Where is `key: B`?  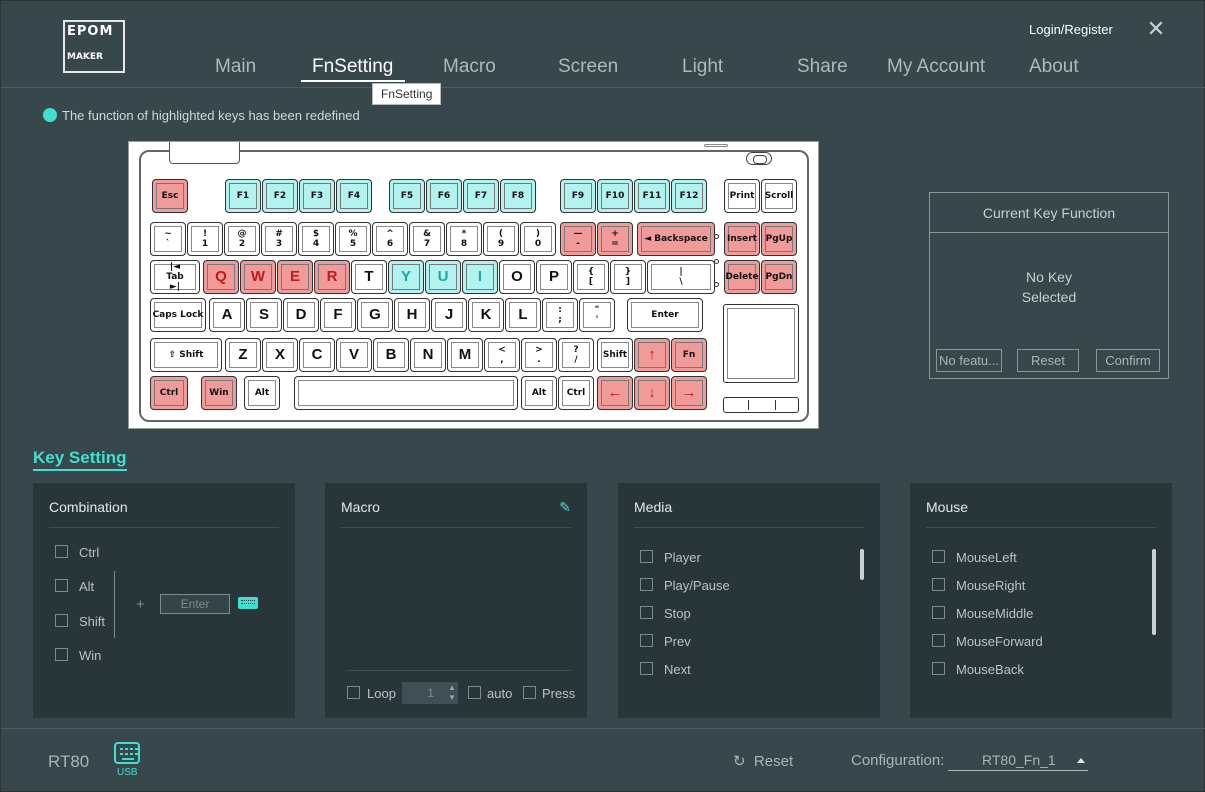
key: B is located at coordinates (391, 355).